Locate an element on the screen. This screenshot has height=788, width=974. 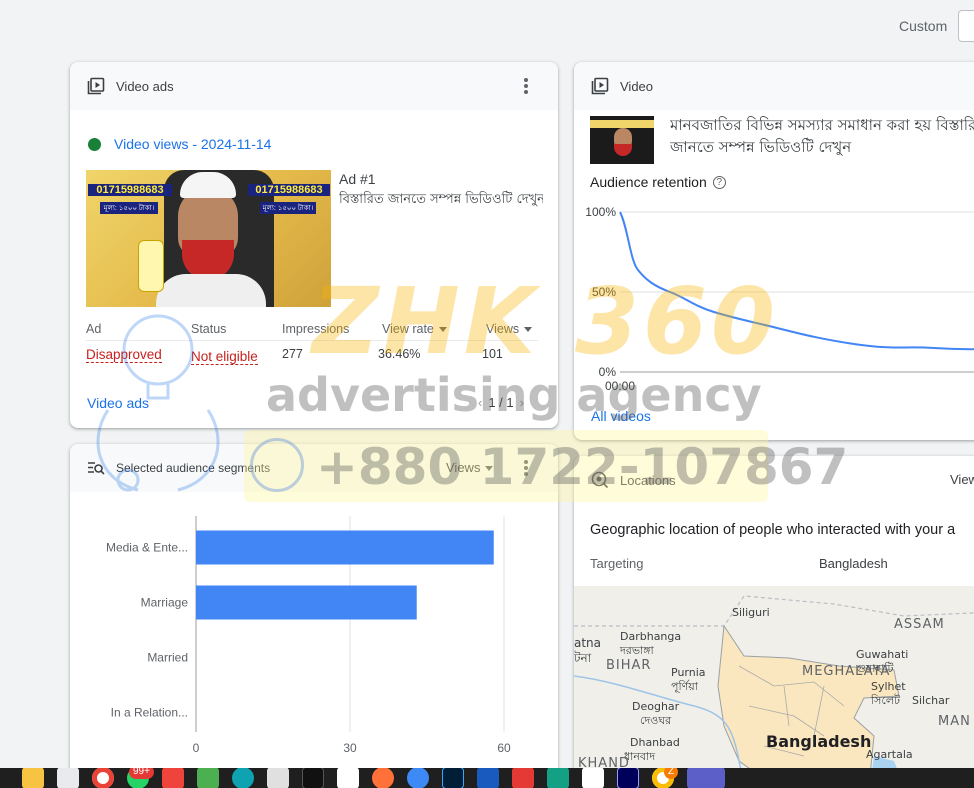
date-range-selector is located at coordinates (966, 26).